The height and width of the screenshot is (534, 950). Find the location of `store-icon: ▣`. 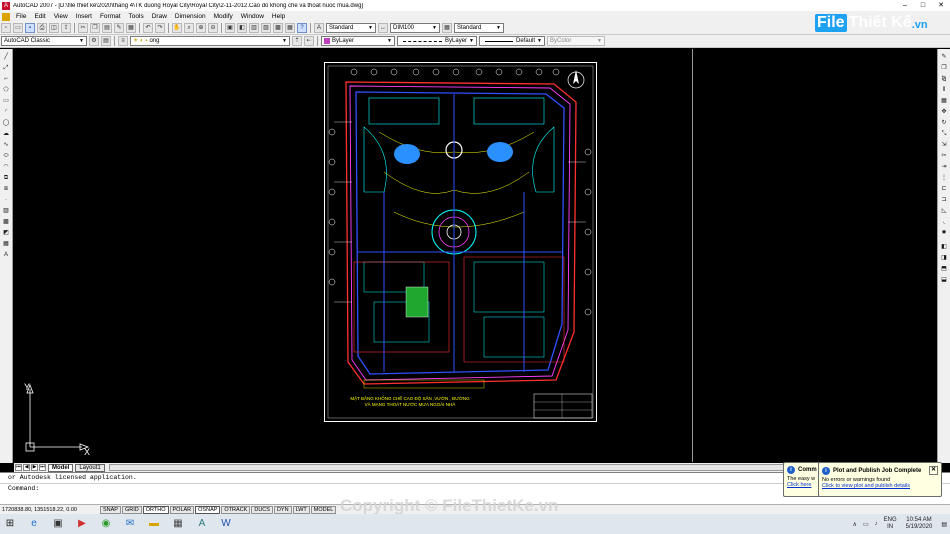

store-icon: ▣ is located at coordinates (58, 524).